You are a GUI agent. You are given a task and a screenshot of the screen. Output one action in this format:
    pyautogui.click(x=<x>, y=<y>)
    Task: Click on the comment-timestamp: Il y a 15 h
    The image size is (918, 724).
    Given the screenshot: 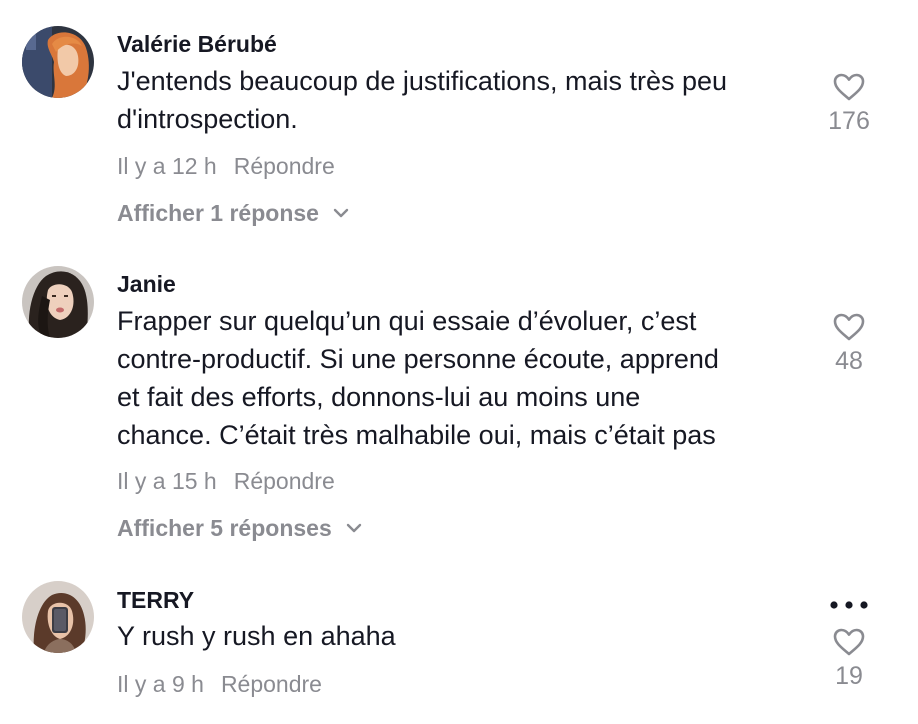 What is the action you would take?
    pyautogui.click(x=167, y=481)
    